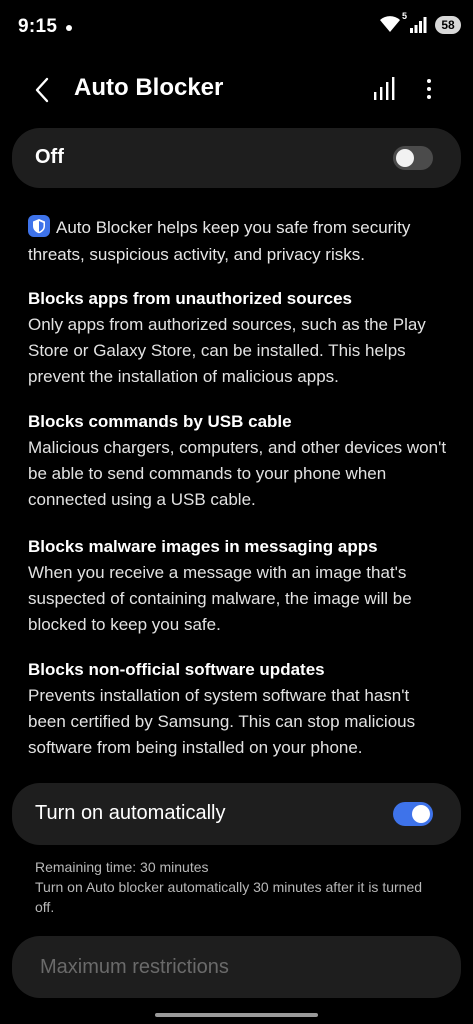 Image resolution: width=473 pixels, height=1024 pixels. Describe the element at coordinates (49, 157) in the screenshot. I see `master-switch-label: Off` at that location.